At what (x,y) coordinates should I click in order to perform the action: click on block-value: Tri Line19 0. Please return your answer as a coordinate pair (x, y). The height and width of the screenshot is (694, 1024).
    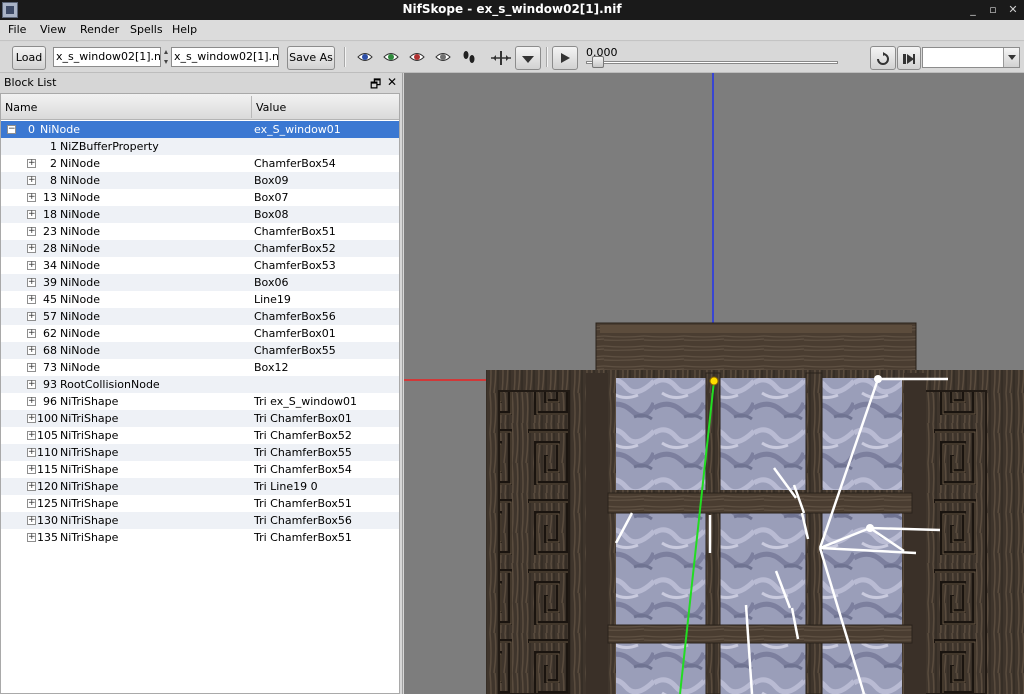
    Looking at the image, I should click on (286, 486).